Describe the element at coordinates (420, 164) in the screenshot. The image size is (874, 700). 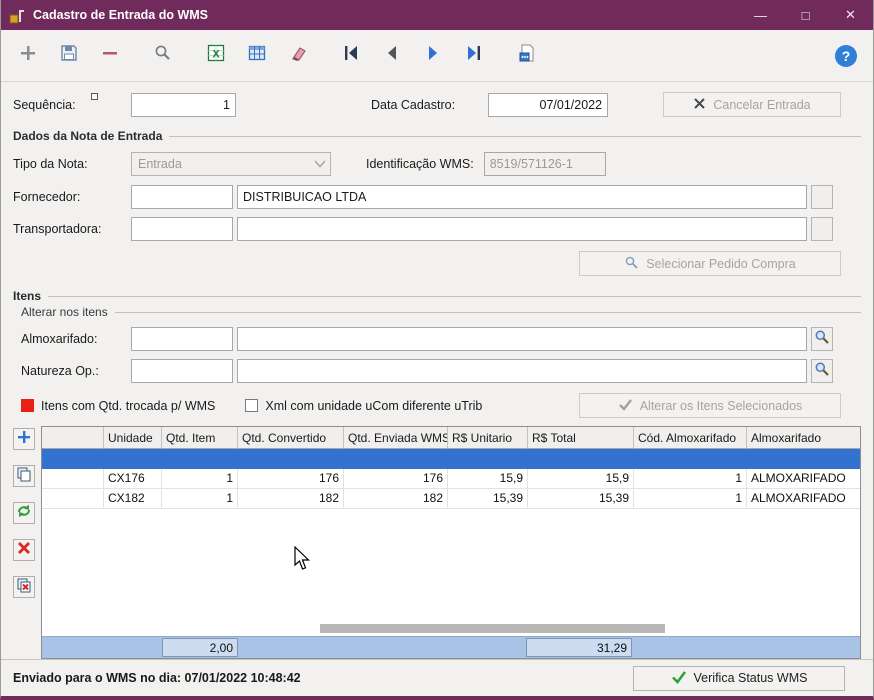
I see `identificacao-wms-label: Identificação WMS:` at that location.